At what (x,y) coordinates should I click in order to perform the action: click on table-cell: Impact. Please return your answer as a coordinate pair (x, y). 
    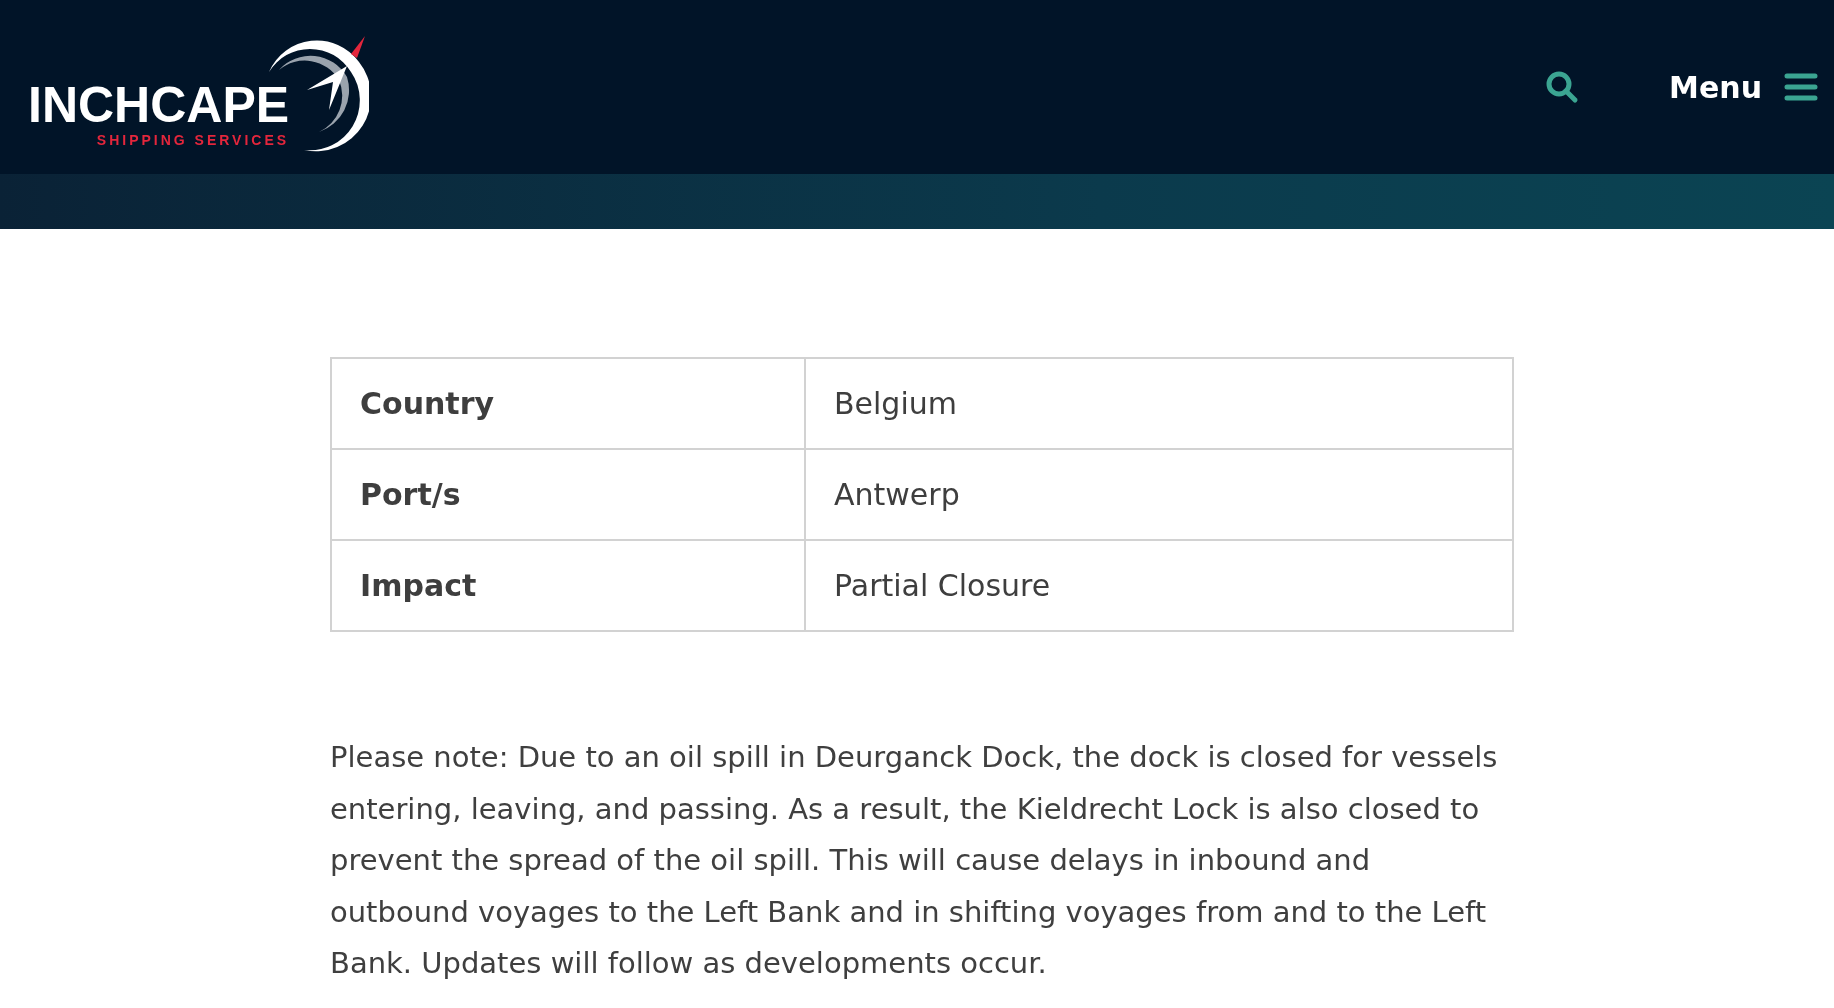
    Looking at the image, I should click on (568, 585).